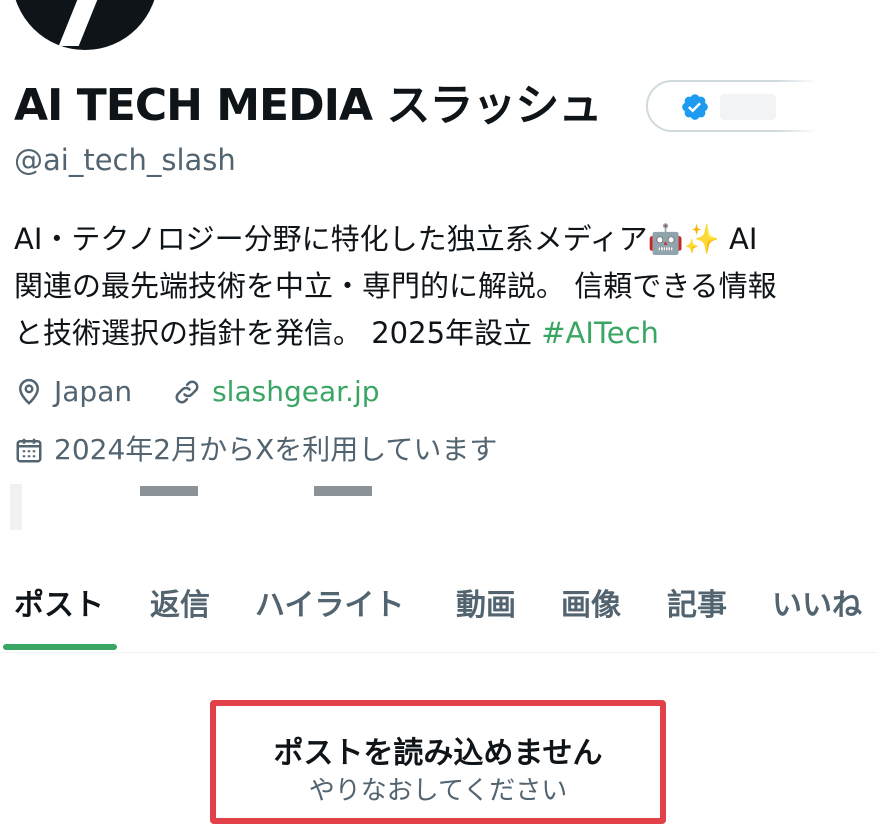  I want to click on link-icon, so click(187, 392).